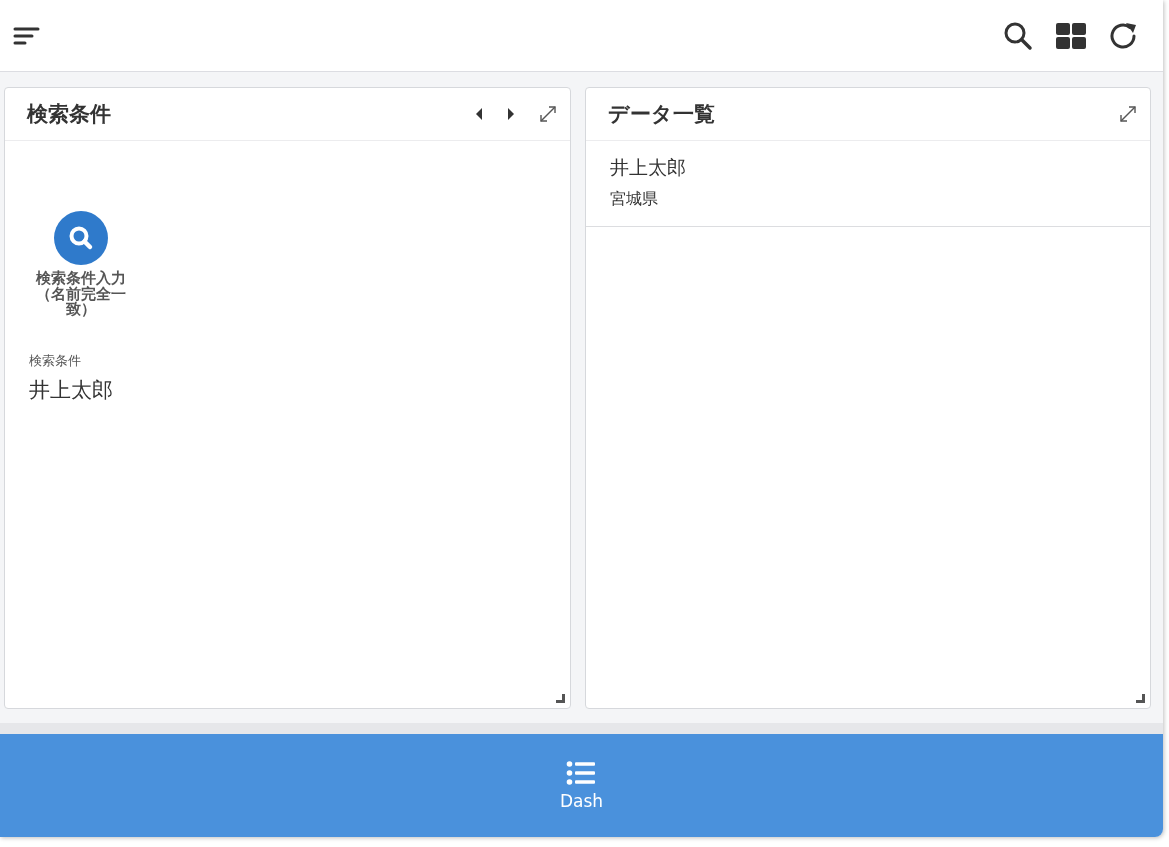 The image size is (1169, 847). Describe the element at coordinates (55, 360) in the screenshot. I see `field-label: 検索条件` at that location.